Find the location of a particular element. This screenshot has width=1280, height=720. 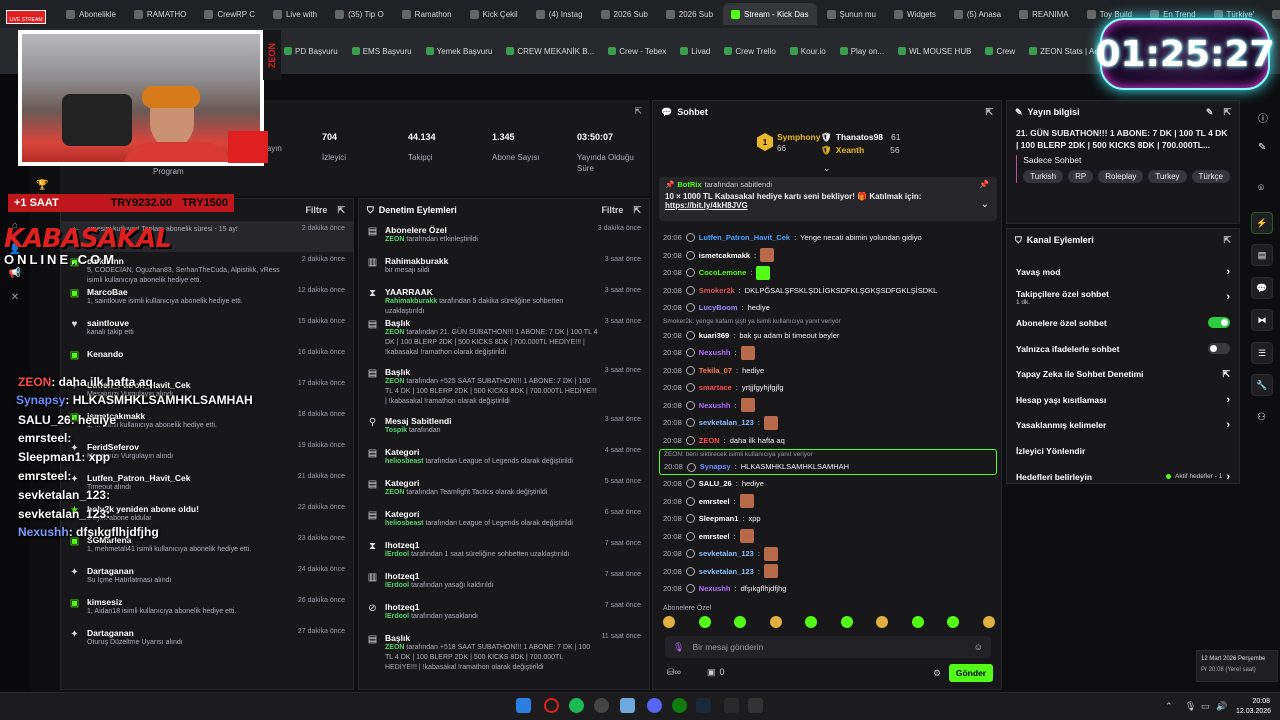

channel-action-item: Yalnızca ifadelerle sohbet is located at coordinates (1123, 349).